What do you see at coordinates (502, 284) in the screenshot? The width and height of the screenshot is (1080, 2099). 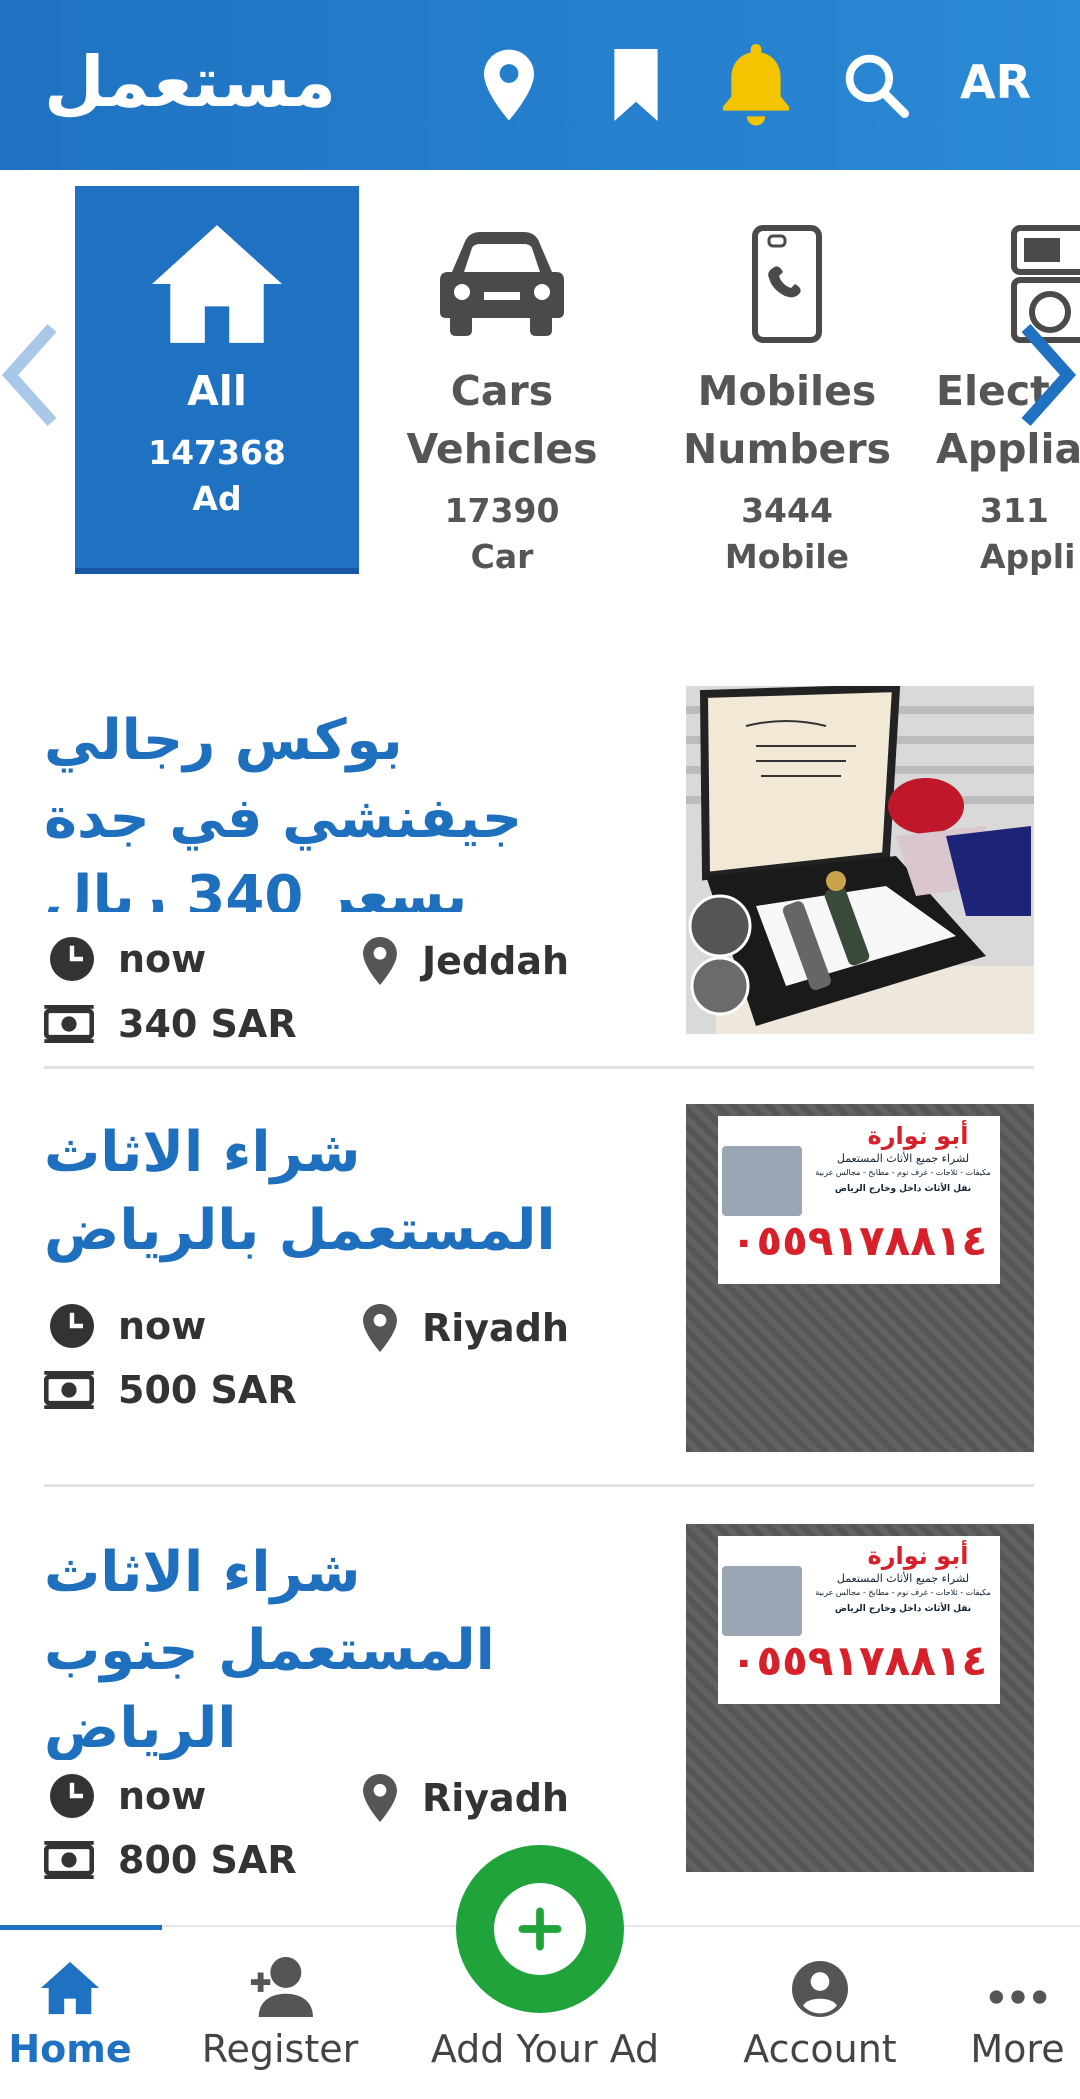 I see `car-icon` at bounding box center [502, 284].